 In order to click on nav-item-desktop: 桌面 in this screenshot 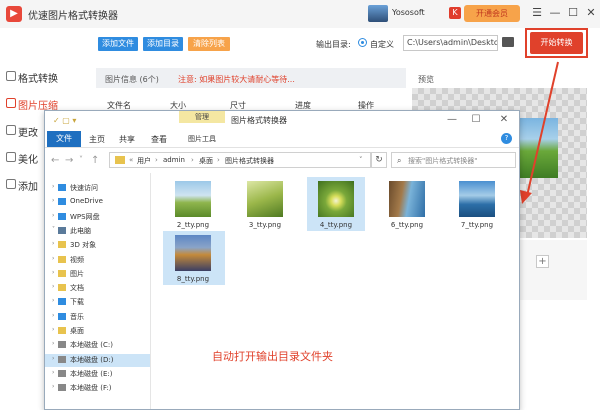, I will do `click(77, 331)`.